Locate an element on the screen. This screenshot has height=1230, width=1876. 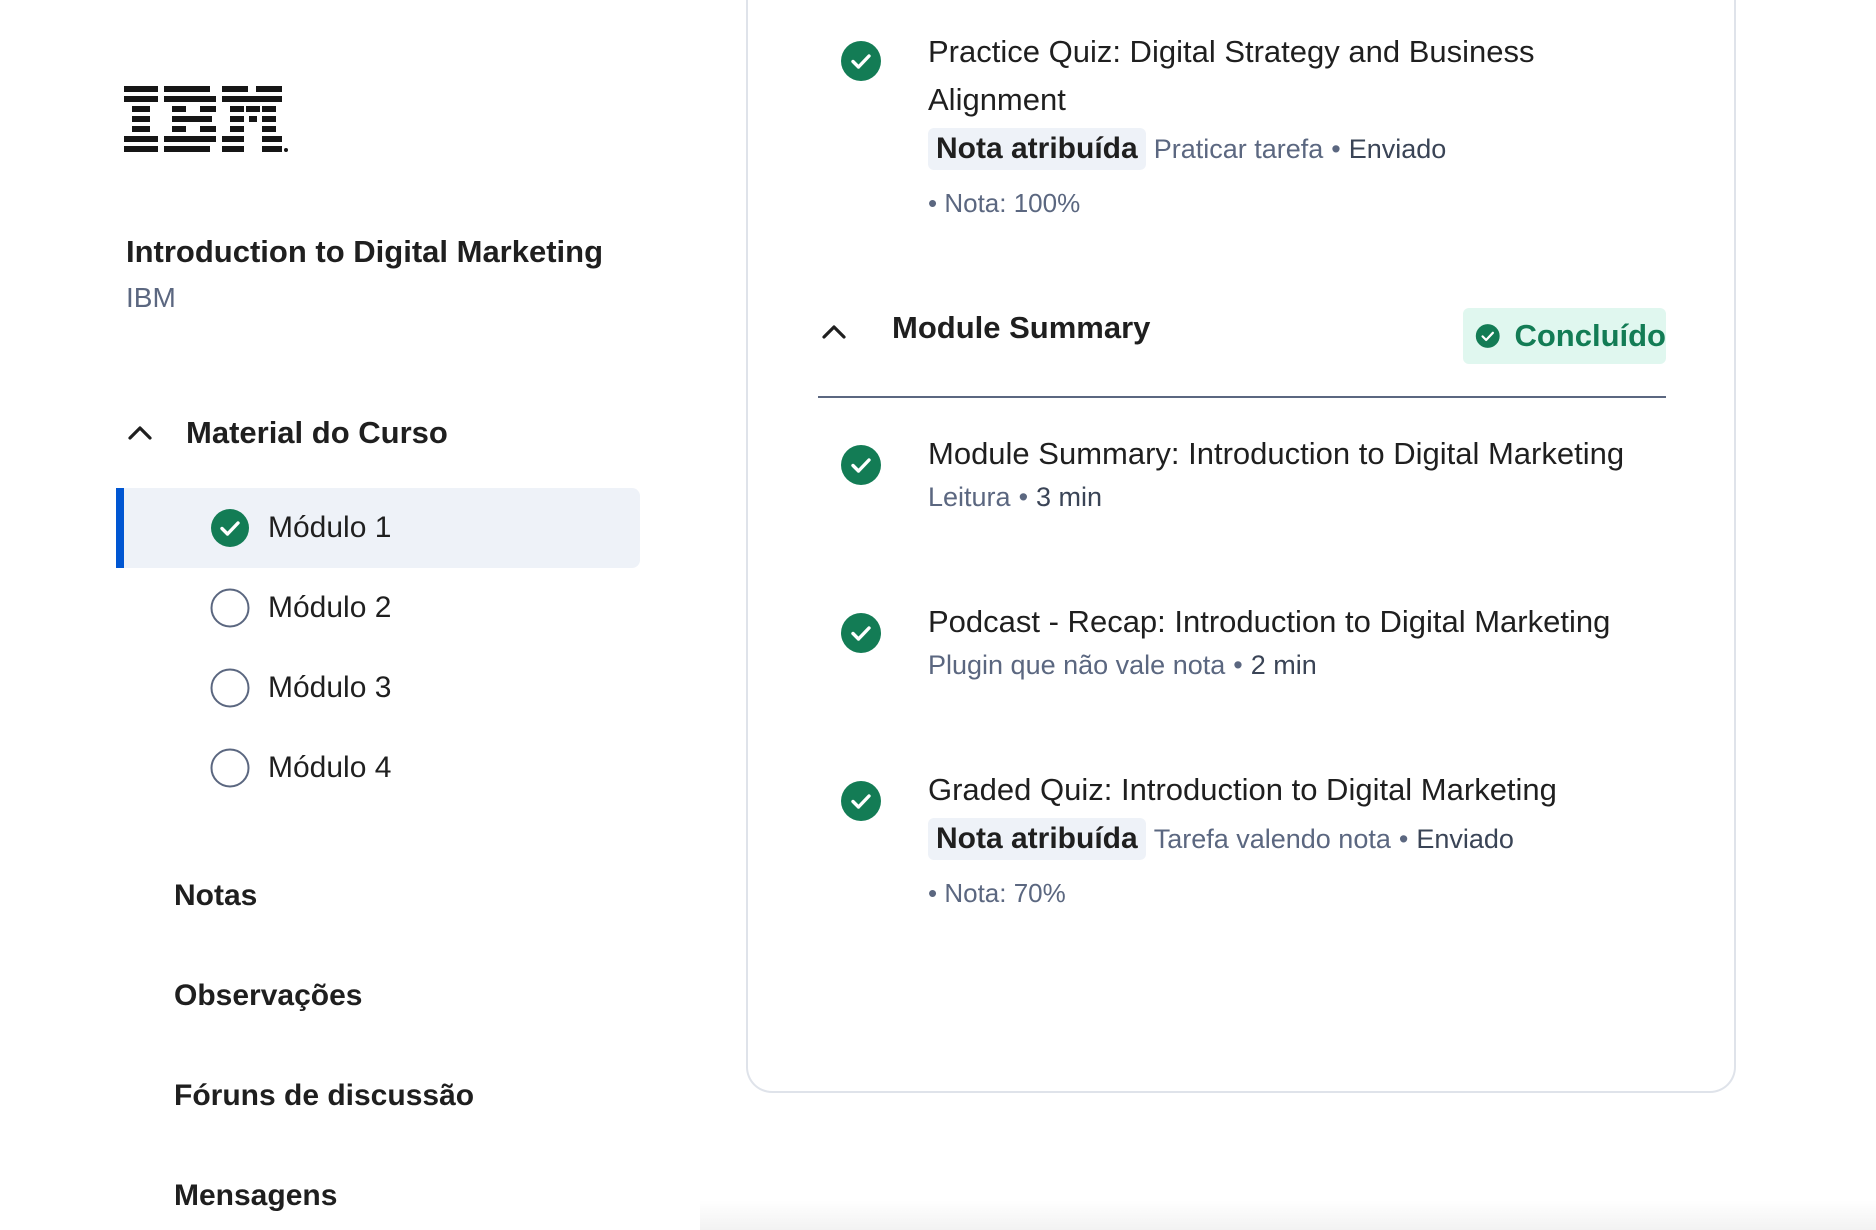
module-label: Módulo 1 is located at coordinates (330, 527).